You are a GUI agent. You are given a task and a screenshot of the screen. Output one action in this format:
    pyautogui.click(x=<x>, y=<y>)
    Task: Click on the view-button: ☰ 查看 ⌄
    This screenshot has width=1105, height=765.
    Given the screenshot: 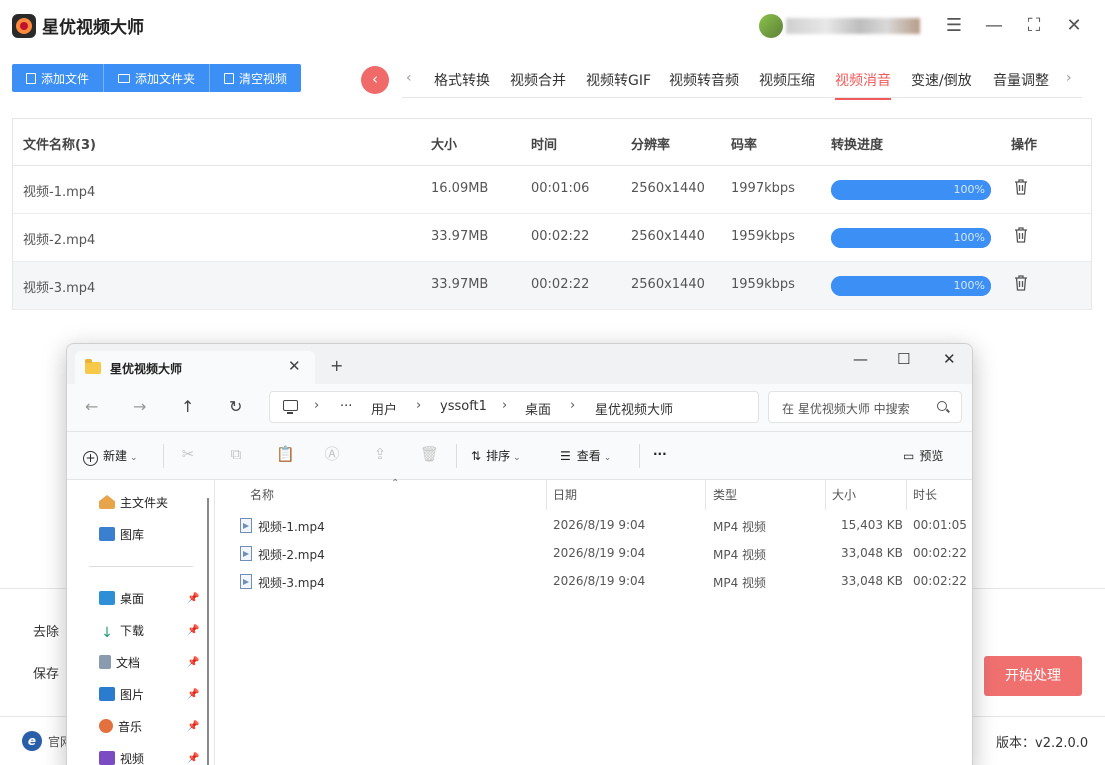 What is the action you would take?
    pyautogui.click(x=585, y=455)
    